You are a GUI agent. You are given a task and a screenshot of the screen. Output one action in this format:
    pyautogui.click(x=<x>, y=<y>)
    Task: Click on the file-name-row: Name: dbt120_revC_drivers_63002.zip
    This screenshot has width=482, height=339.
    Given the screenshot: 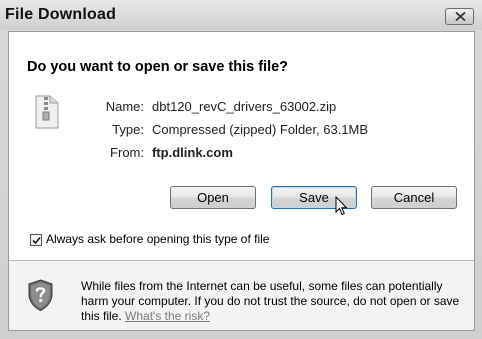 What is the action you would take?
    pyautogui.click(x=241, y=107)
    